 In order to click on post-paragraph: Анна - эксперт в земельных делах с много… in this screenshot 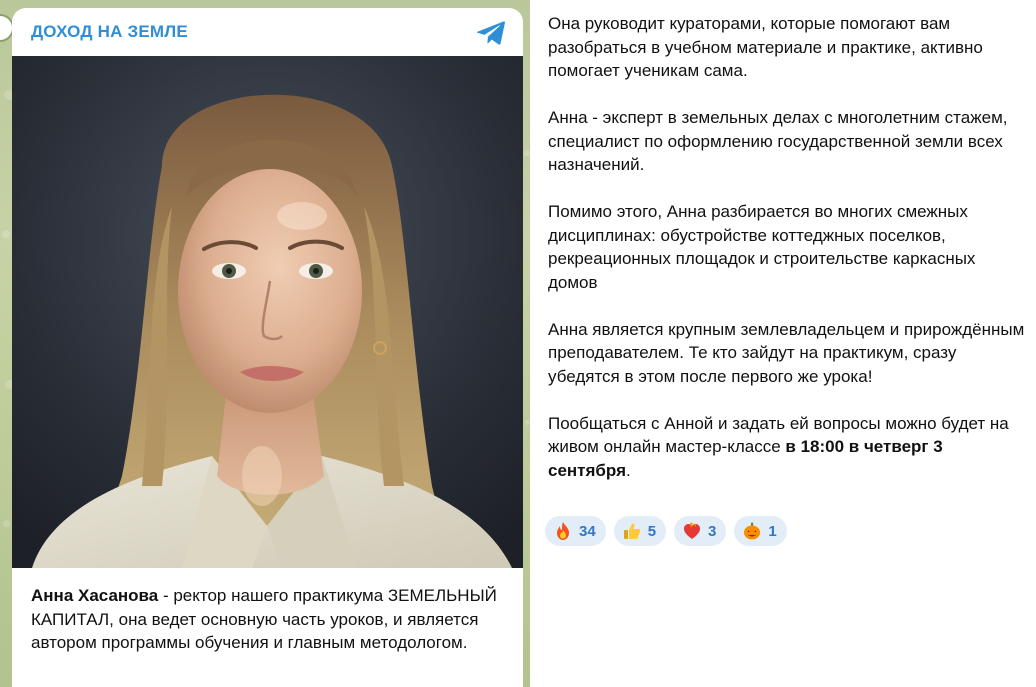, I will do `click(778, 141)`.